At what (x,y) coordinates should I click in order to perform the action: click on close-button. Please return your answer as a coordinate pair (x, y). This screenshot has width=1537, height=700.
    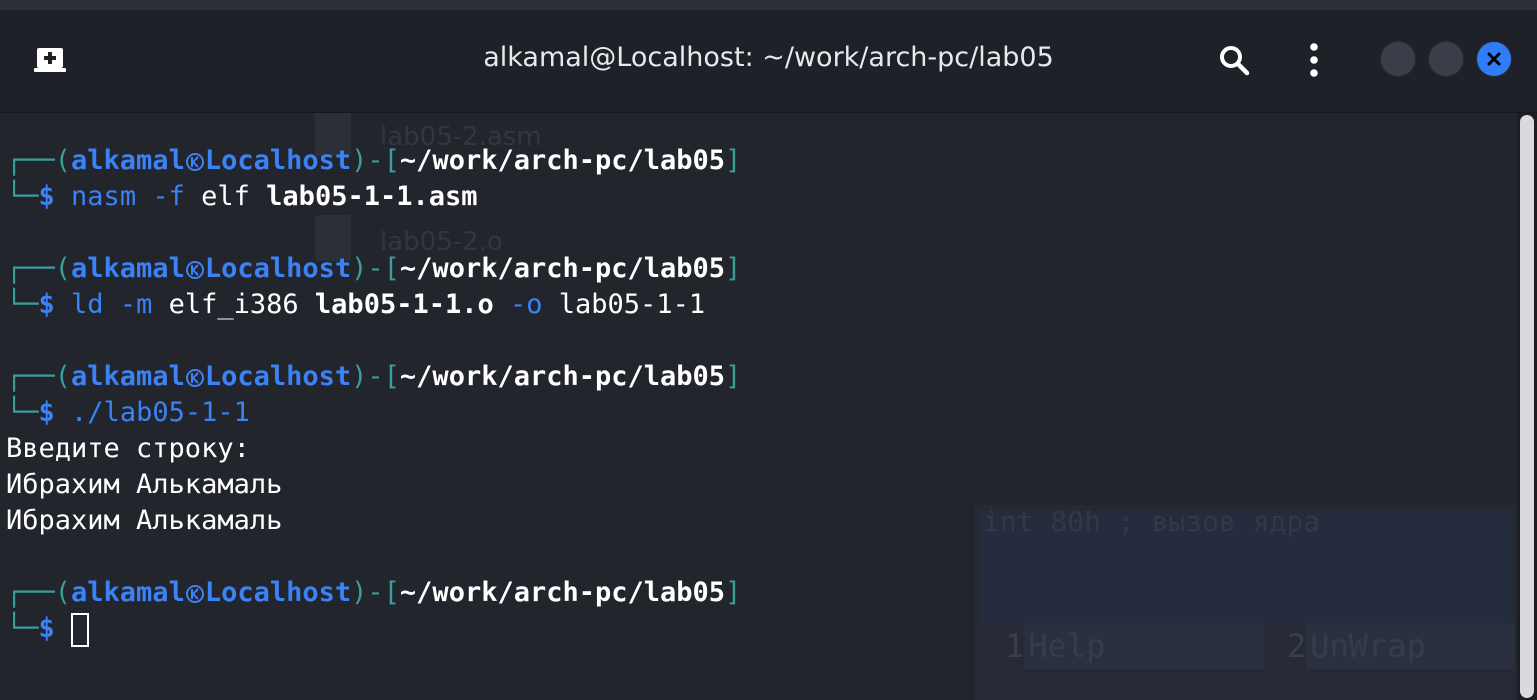
    Looking at the image, I should click on (1494, 59).